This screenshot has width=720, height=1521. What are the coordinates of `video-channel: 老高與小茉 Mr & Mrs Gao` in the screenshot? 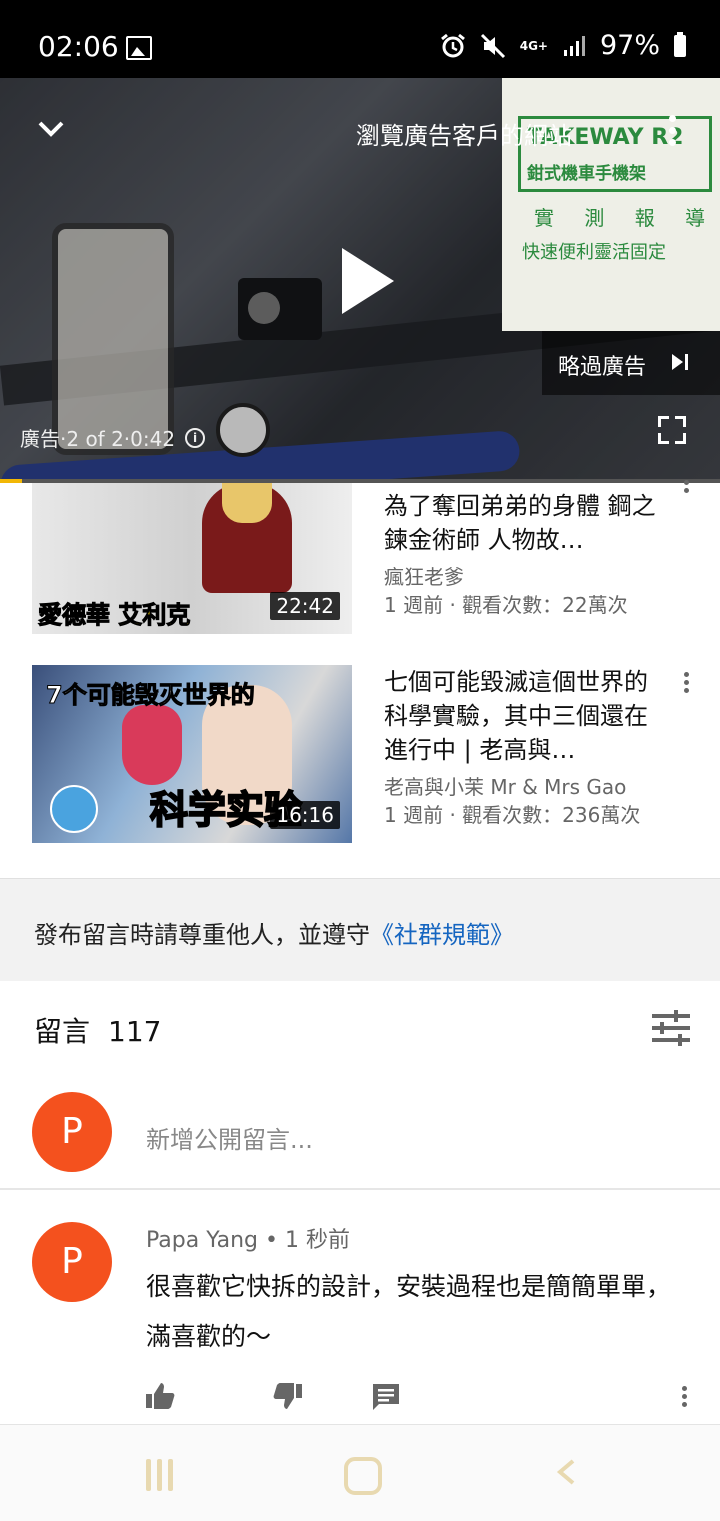 It's located at (505, 787).